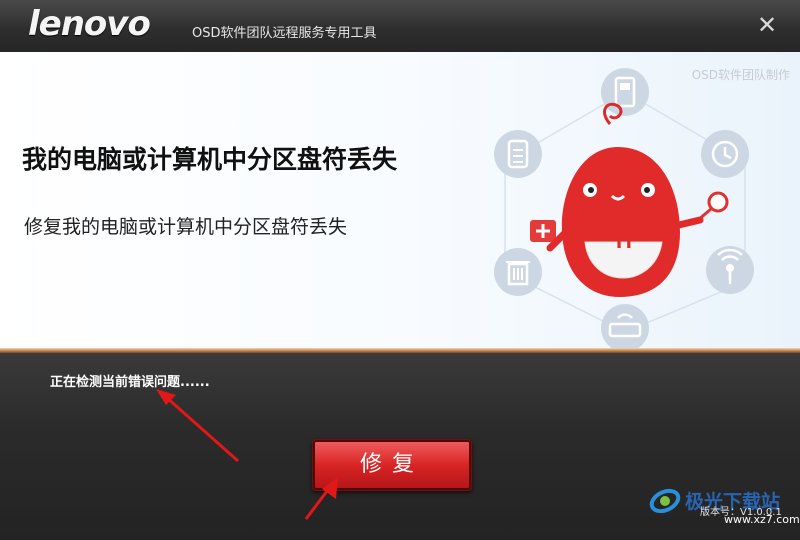 Image resolution: width=800 pixels, height=540 pixels. I want to click on close-button: ✕, so click(767, 25).